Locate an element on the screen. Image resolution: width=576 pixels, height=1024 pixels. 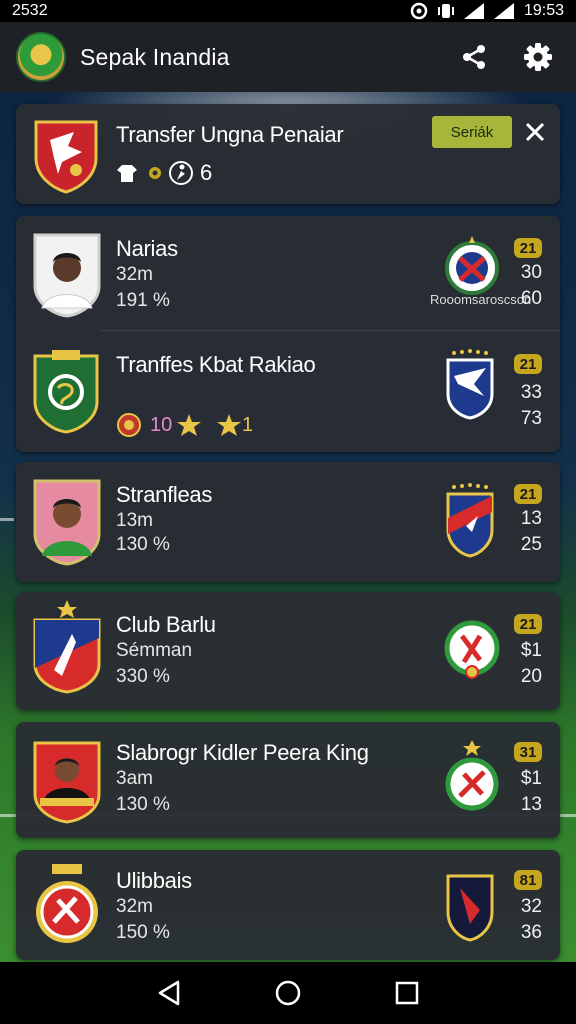
stat-value: 25 is located at coordinates (531, 544).